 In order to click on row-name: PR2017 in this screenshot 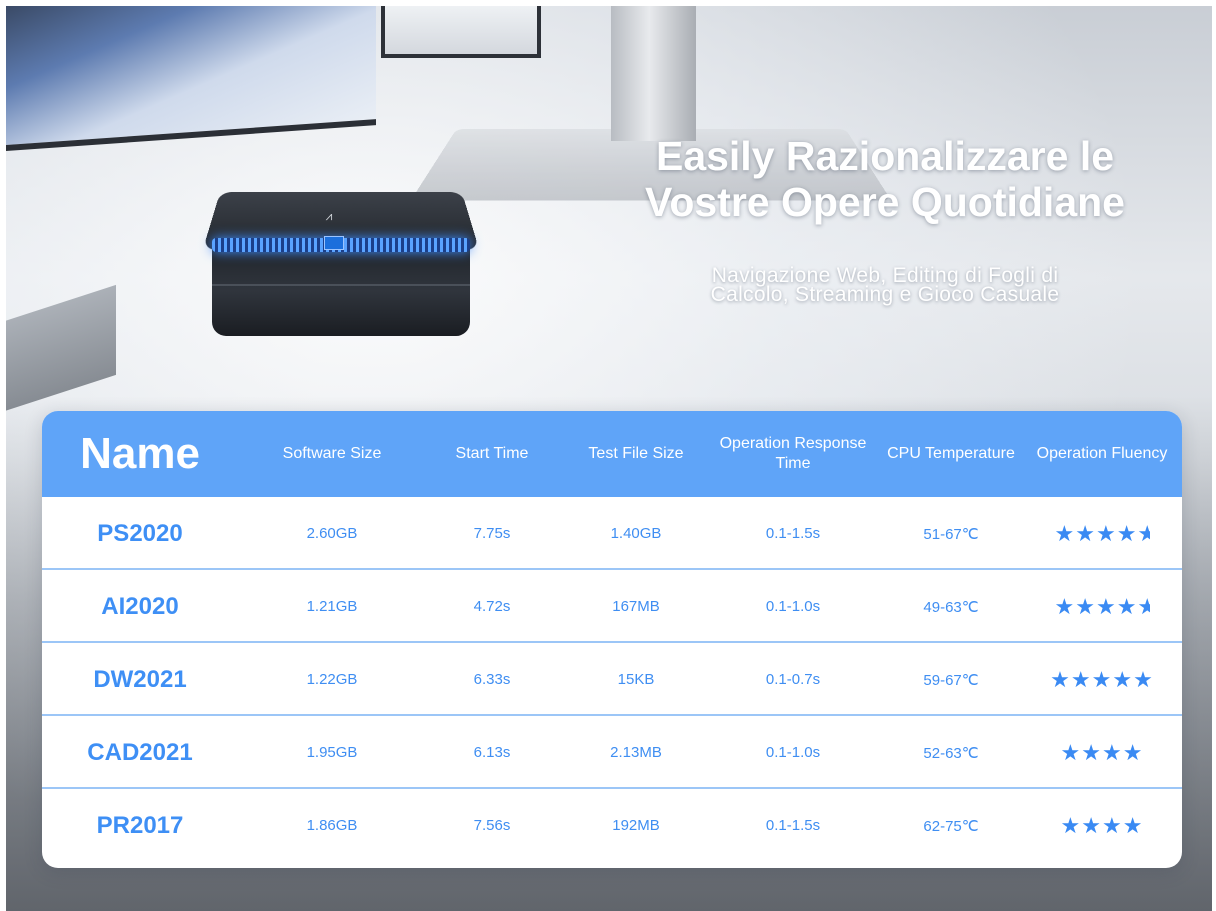, I will do `click(140, 825)`.